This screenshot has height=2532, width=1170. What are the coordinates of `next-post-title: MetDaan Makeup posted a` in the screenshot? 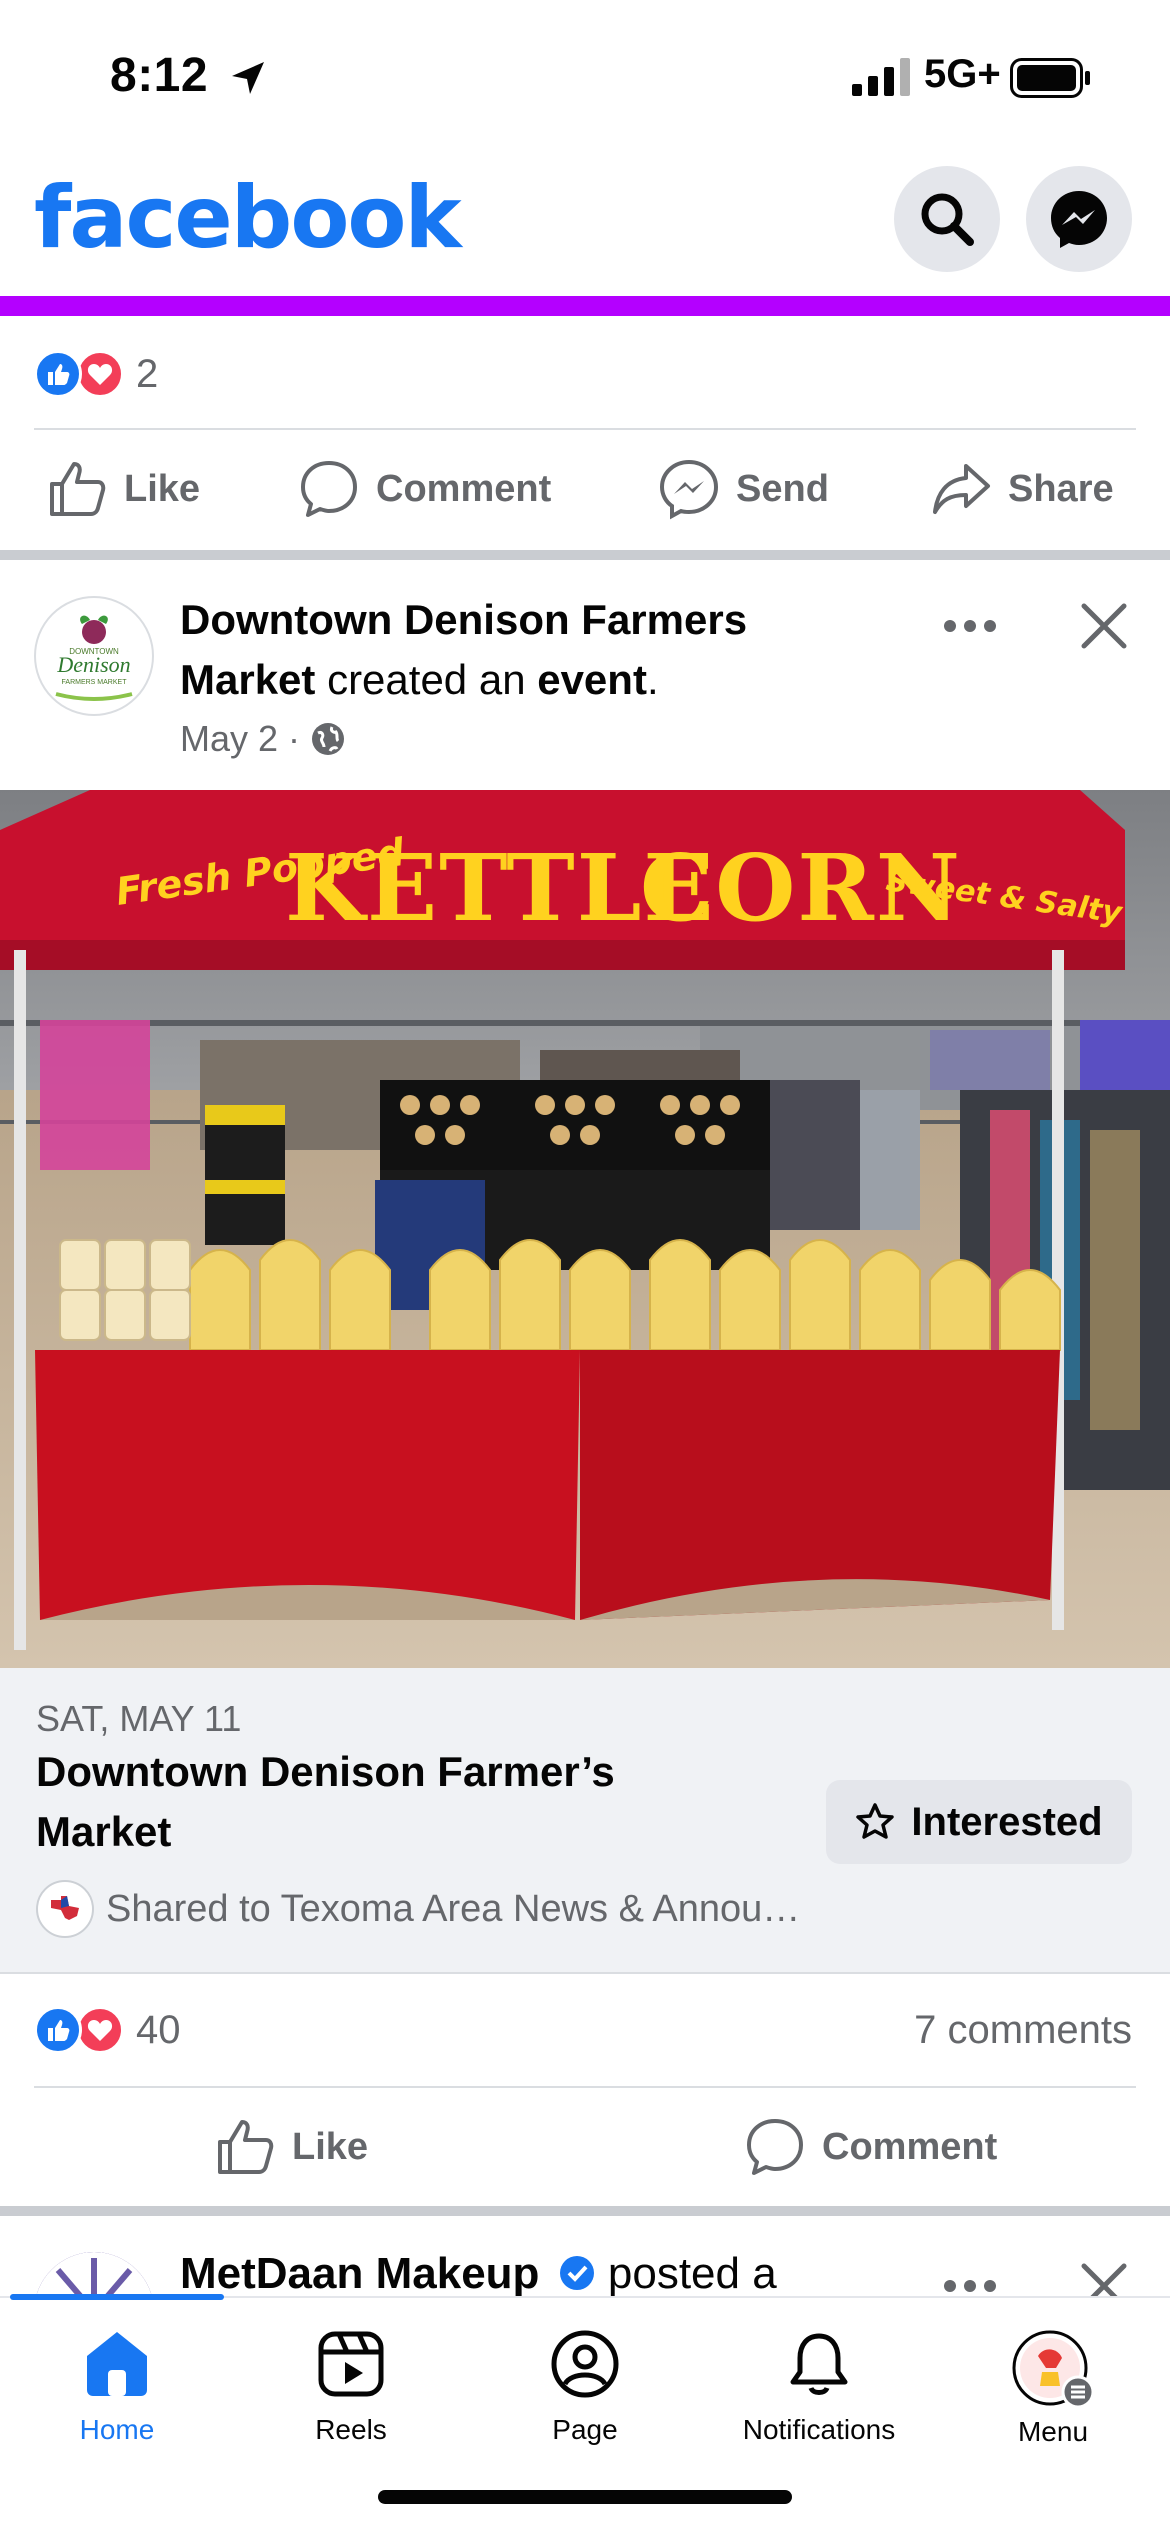 It's located at (478, 2274).